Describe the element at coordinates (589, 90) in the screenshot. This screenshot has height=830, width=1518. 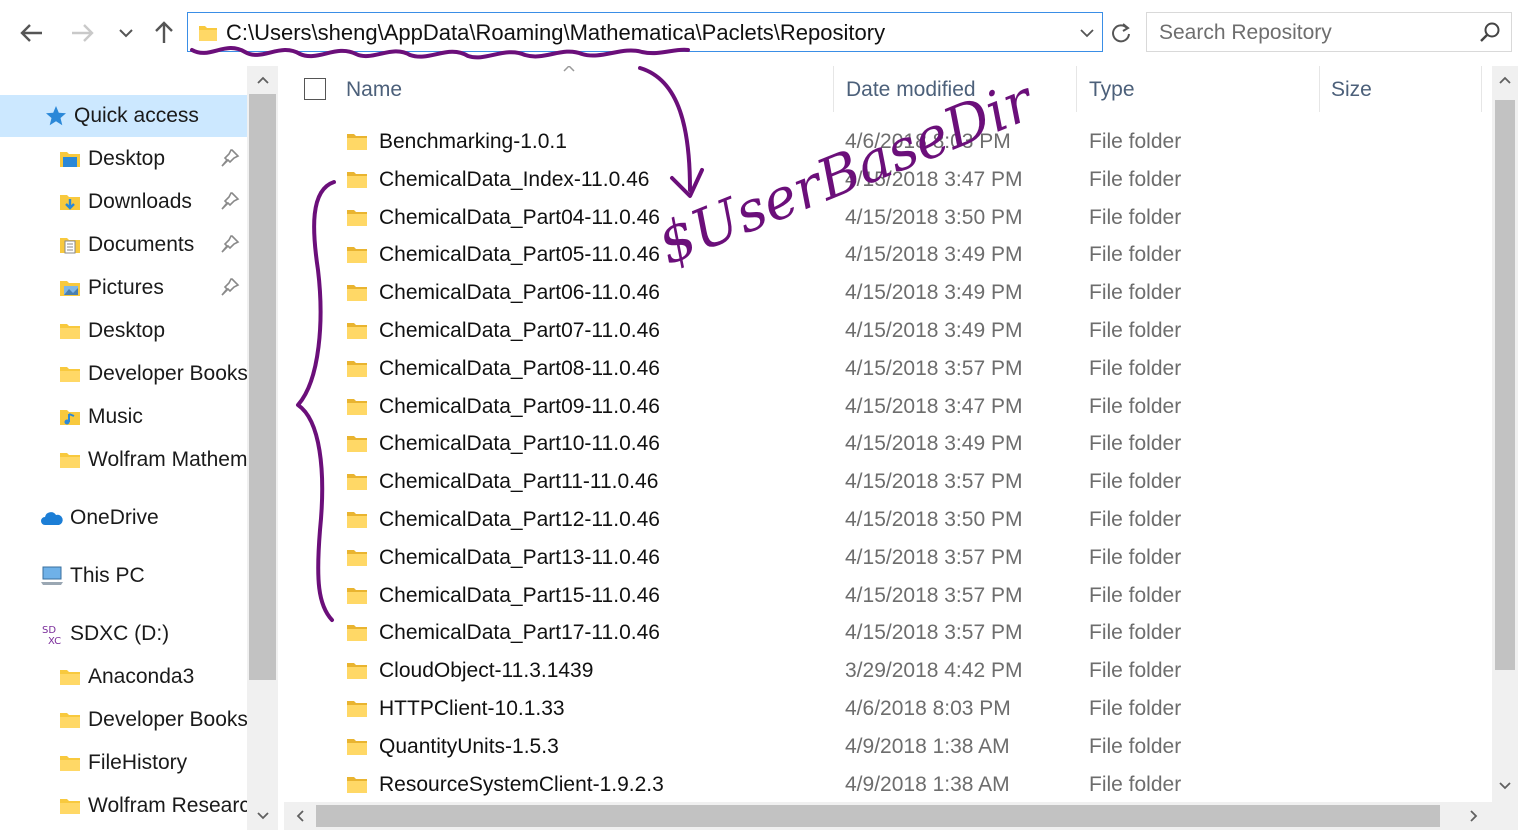
I see `column-header-name: Name` at that location.